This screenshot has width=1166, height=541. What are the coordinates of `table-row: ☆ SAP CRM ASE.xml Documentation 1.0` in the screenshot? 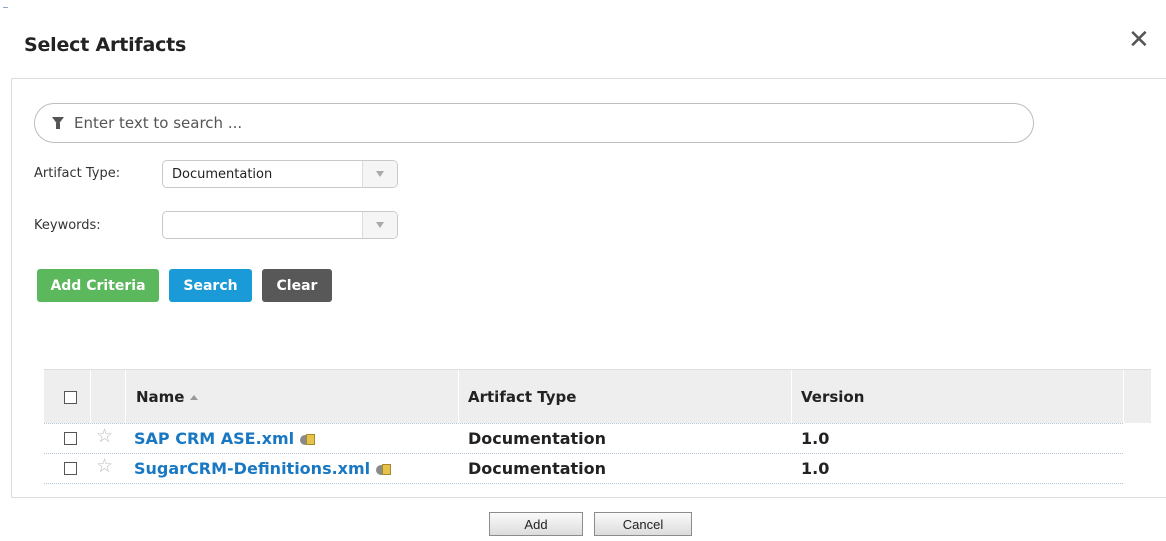 It's located at (583, 438).